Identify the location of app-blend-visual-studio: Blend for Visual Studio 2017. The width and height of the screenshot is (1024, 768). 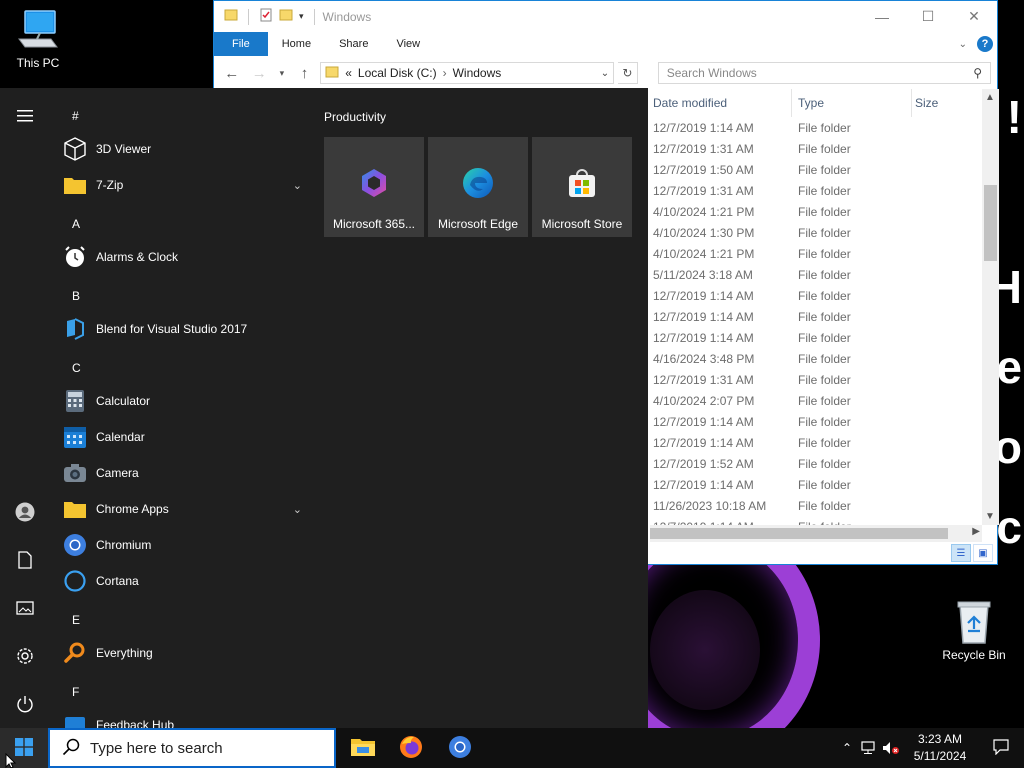
(186, 329).